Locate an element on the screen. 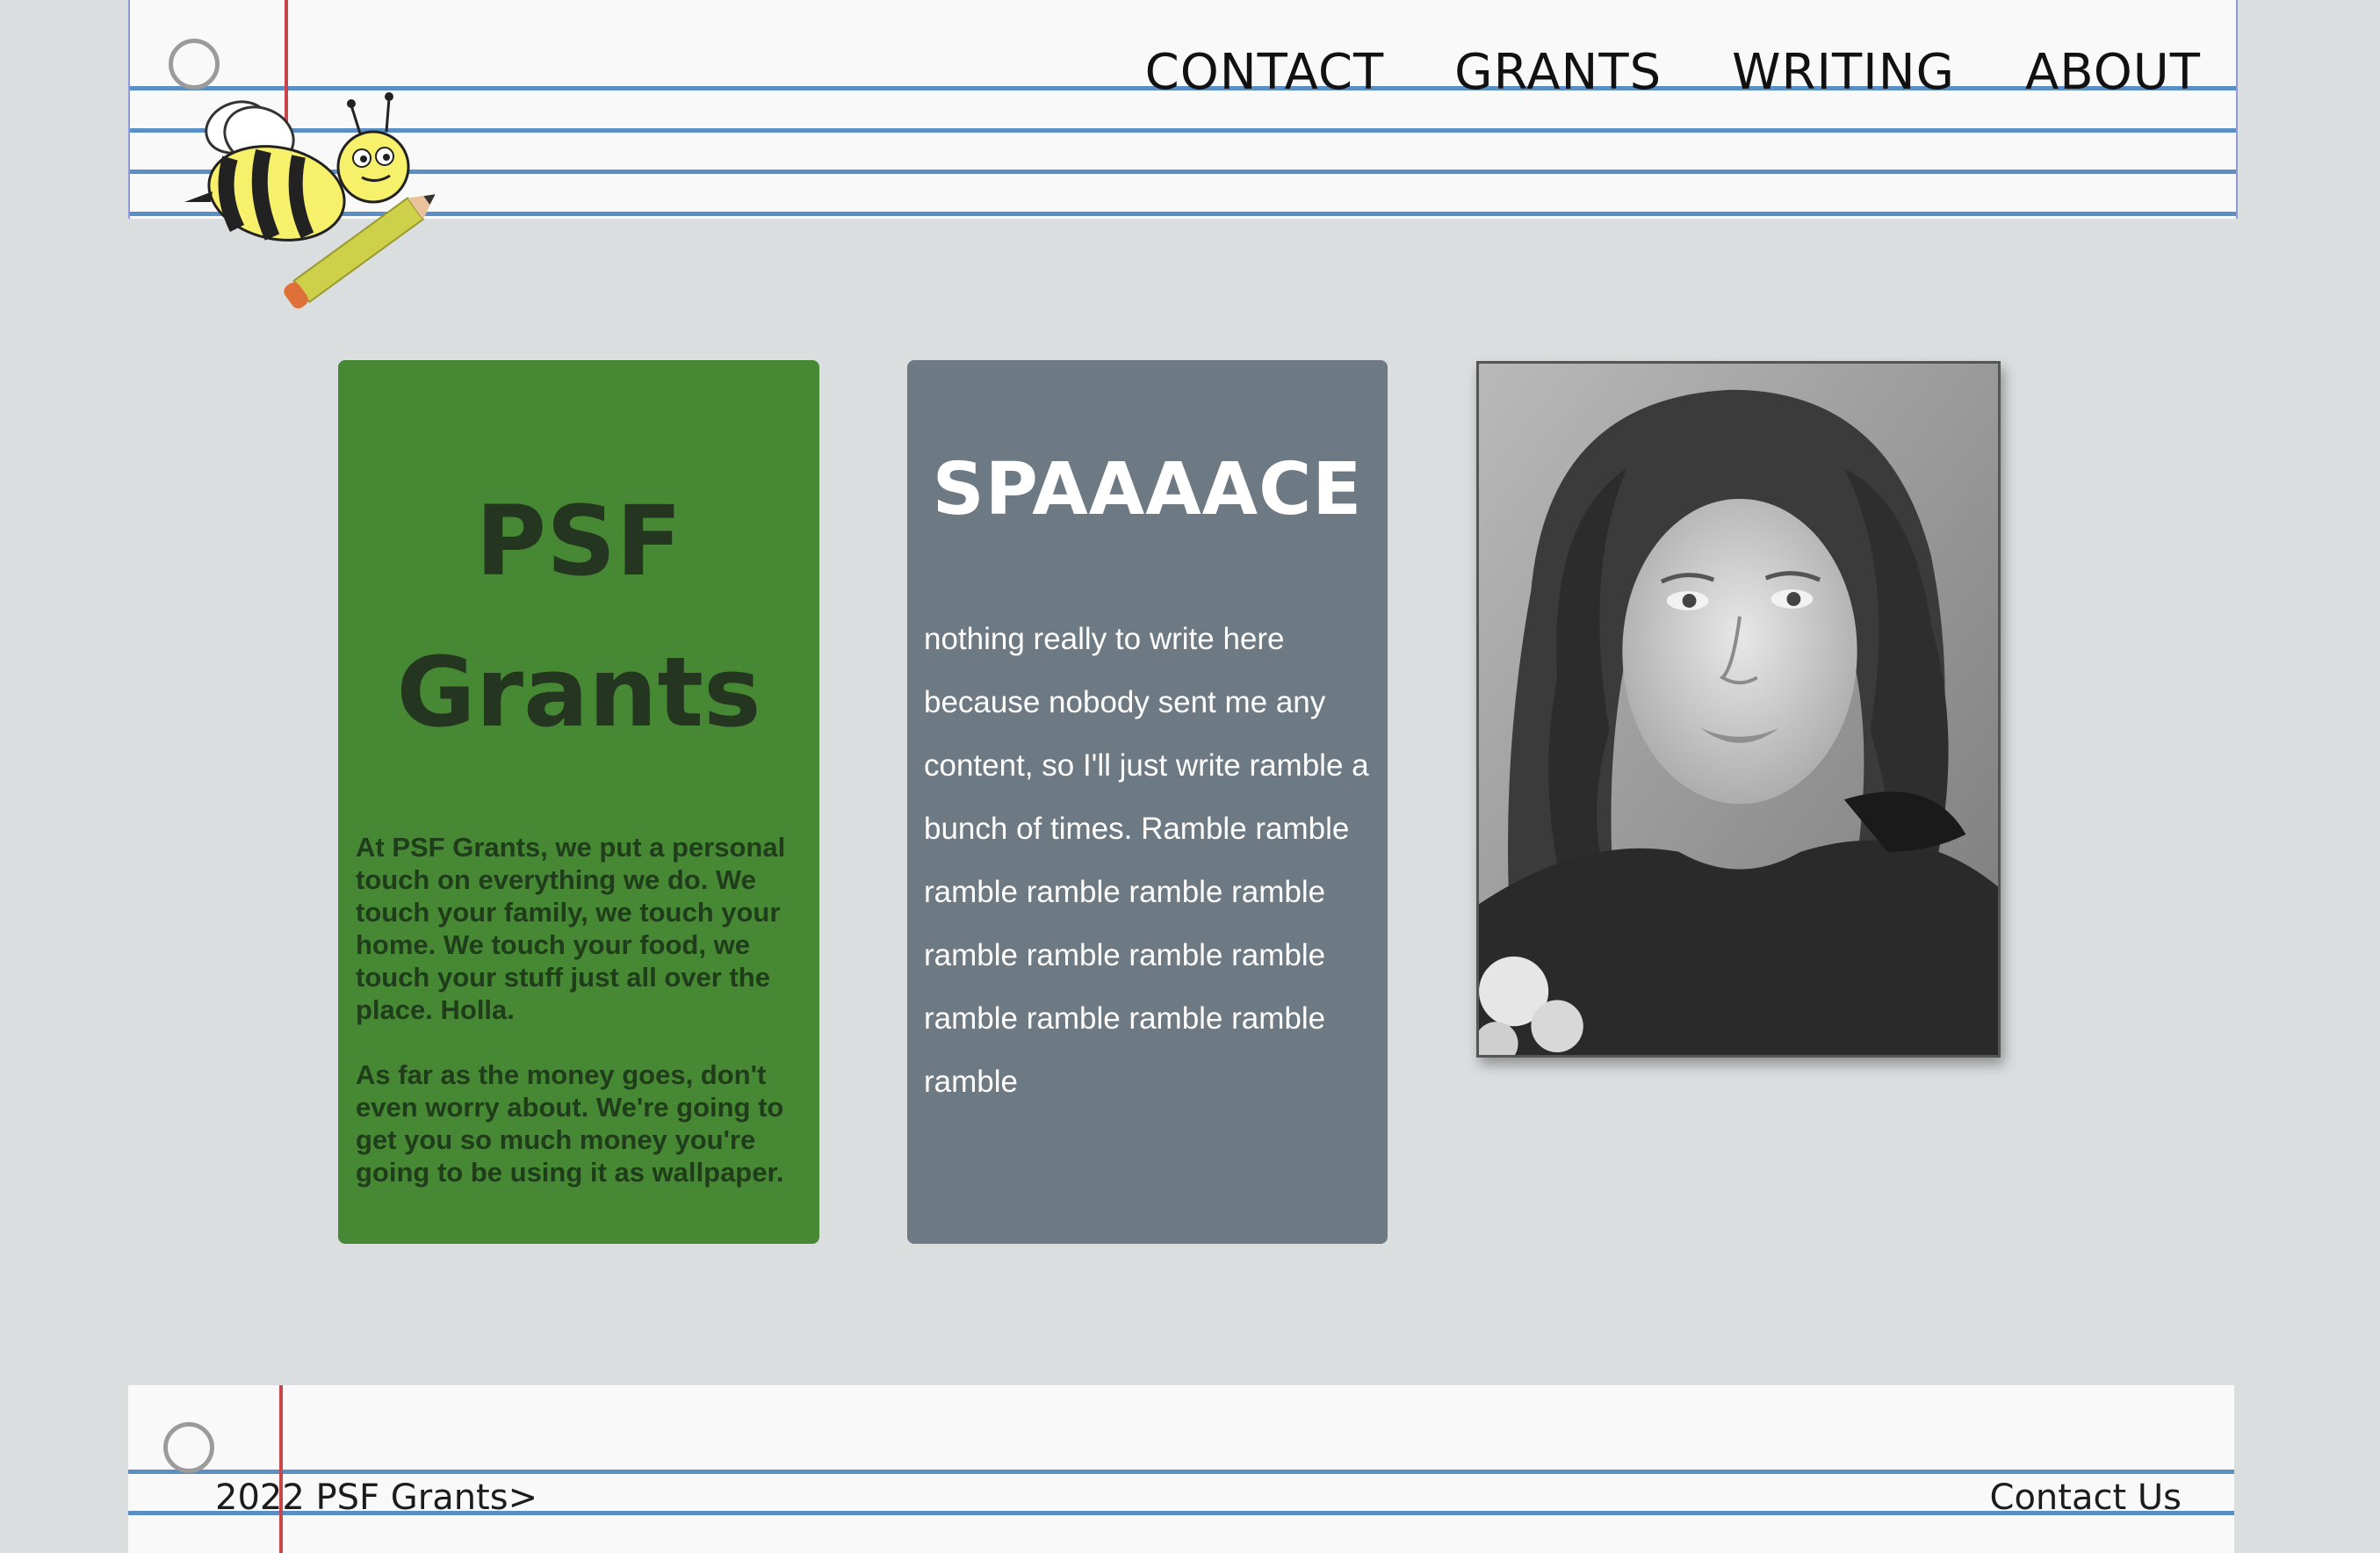 The image size is (2380, 1553). portrait-photo-icon is located at coordinates (1738, 709).